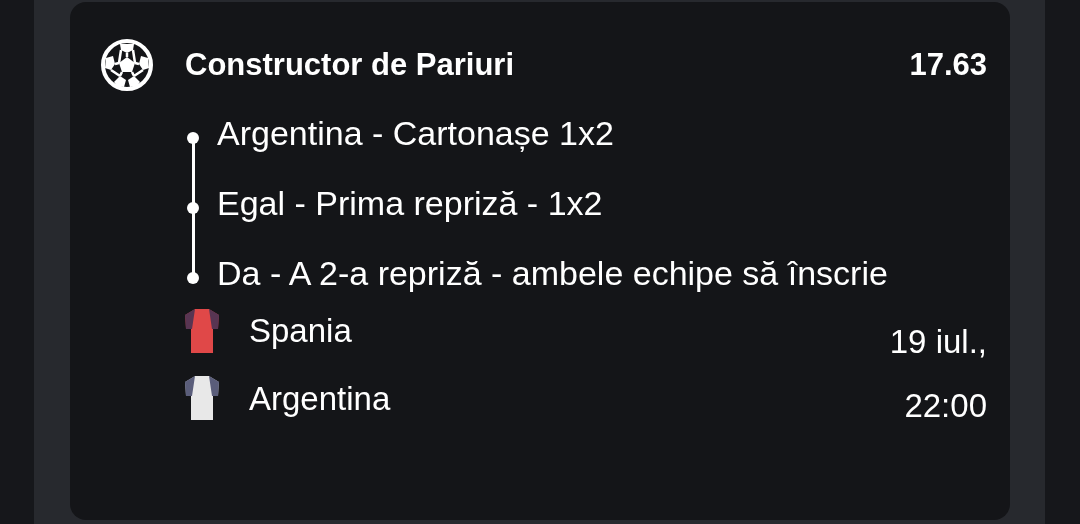 This screenshot has width=1080, height=524. What do you see at coordinates (127, 65) in the screenshot?
I see `football-icon` at bounding box center [127, 65].